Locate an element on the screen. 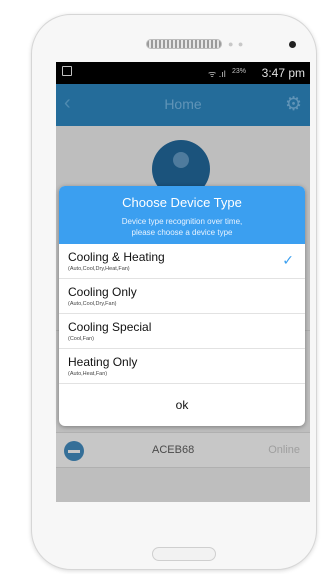  checkmark-icon: ✓ is located at coordinates (288, 260).